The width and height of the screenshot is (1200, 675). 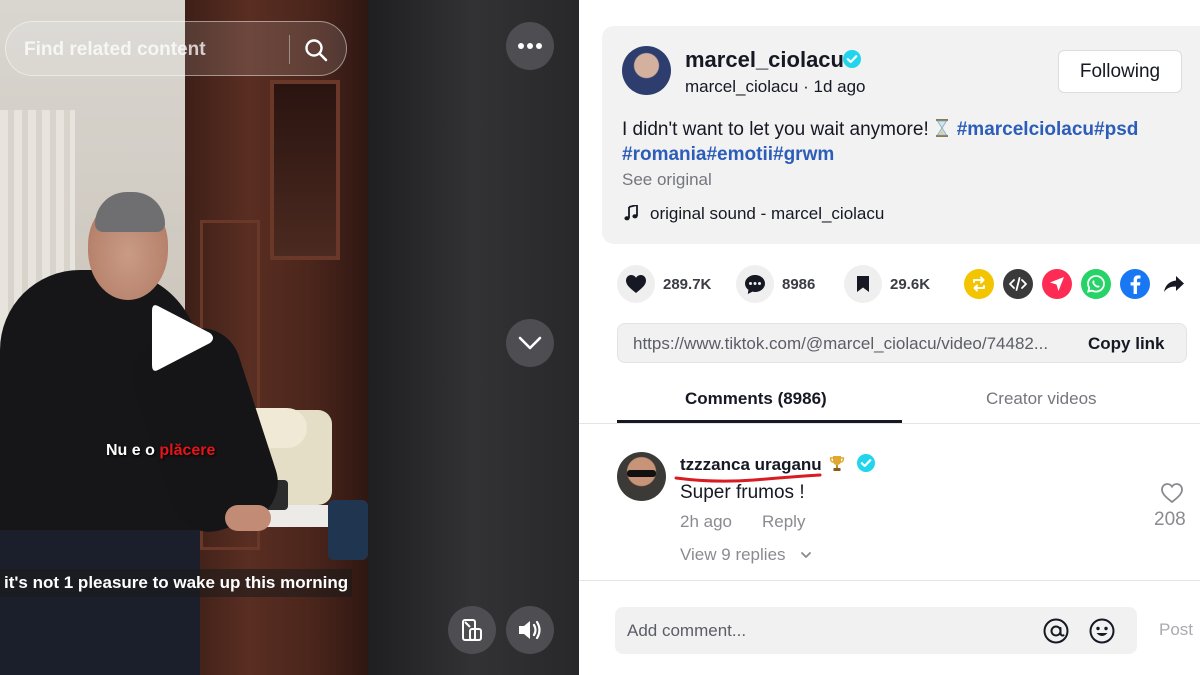 I want to click on tabs-divider, so click(x=889, y=423).